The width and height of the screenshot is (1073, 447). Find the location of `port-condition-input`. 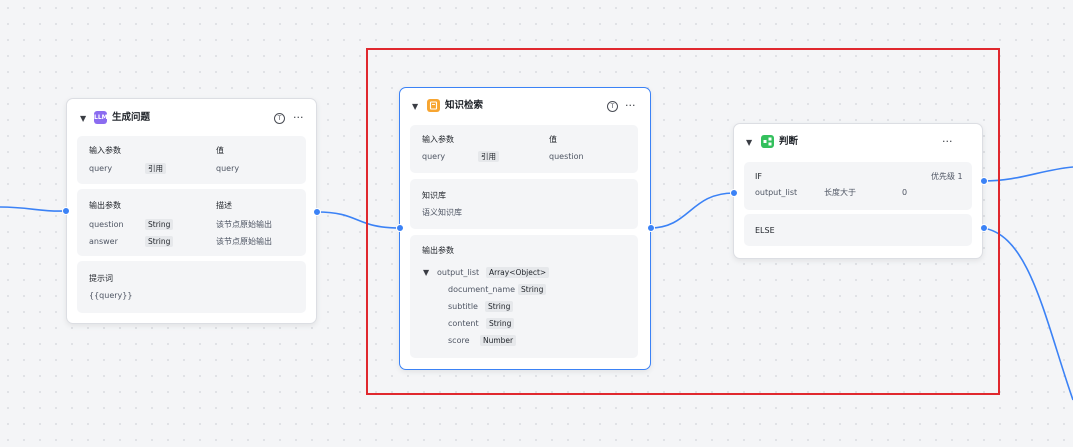

port-condition-input is located at coordinates (734, 193).